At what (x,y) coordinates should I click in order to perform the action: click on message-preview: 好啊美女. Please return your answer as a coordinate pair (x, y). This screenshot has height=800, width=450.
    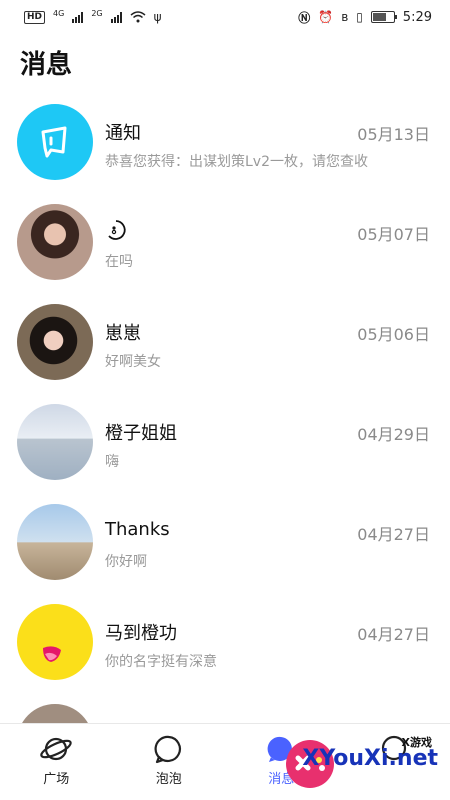
    Looking at the image, I should click on (133, 362).